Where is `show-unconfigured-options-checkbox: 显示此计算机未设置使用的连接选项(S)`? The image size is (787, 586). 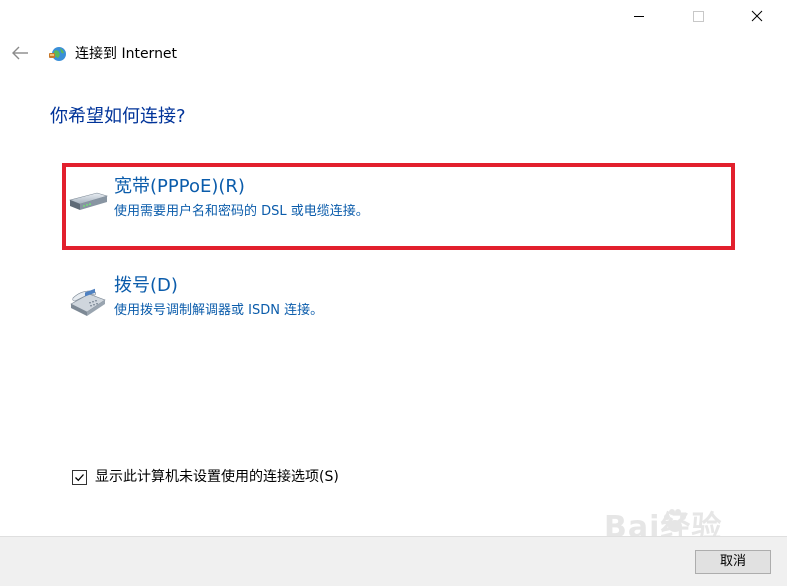 show-unconfigured-options-checkbox: 显示此计算机未设置使用的连接选项(S) is located at coordinates (205, 477).